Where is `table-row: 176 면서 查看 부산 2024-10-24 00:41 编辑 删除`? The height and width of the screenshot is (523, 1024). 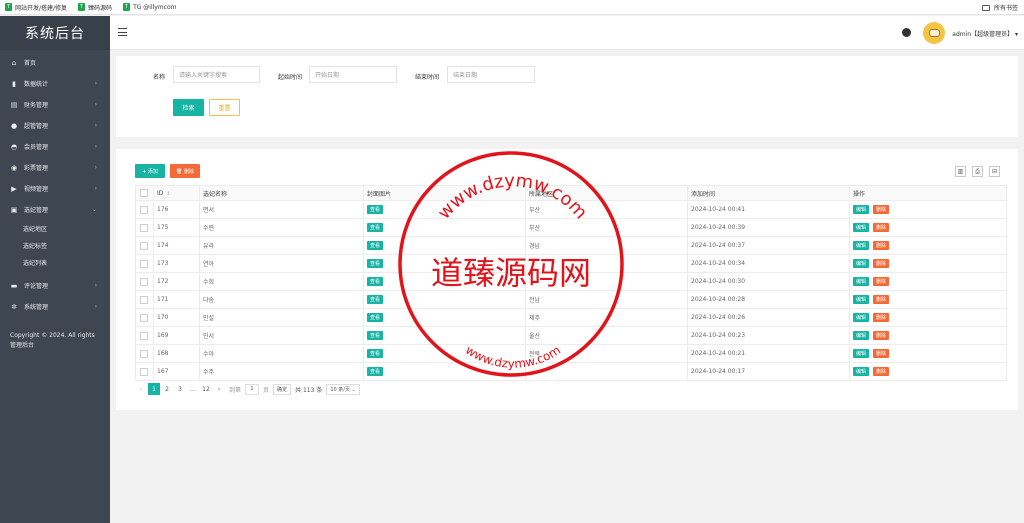 table-row: 176 면서 查看 부산 2024-10-24 00:41 编辑 删除 is located at coordinates (571, 209).